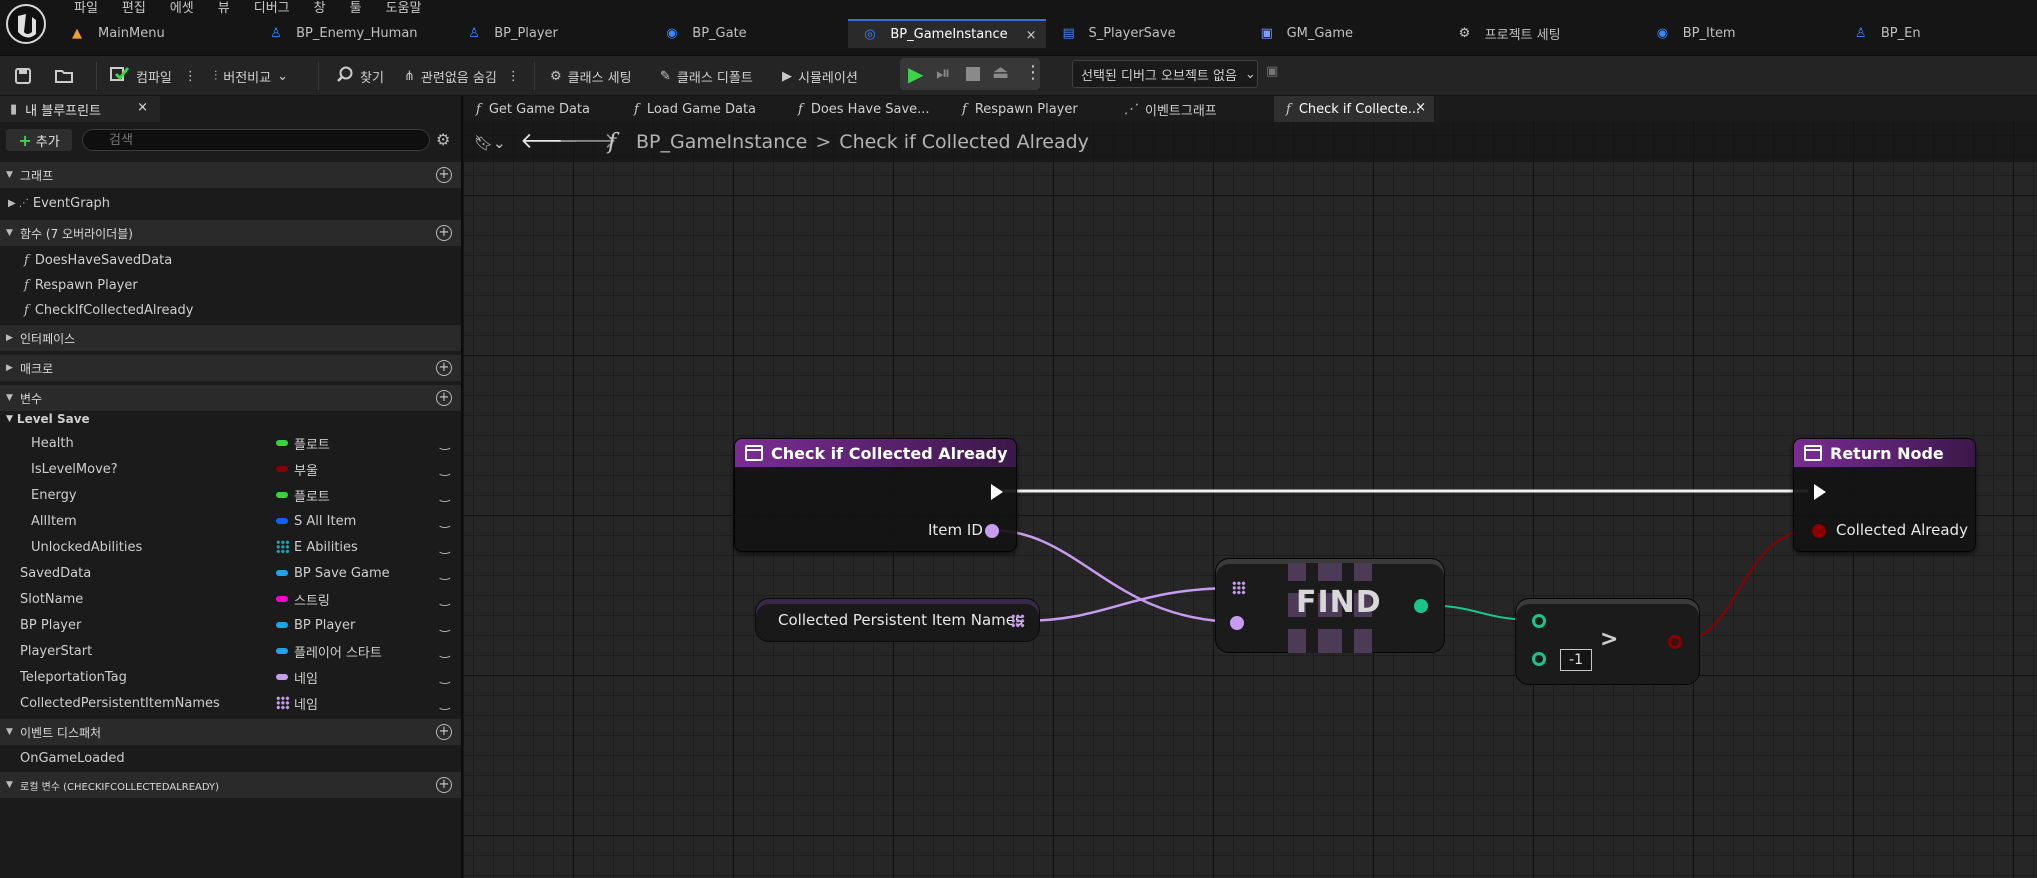 This screenshot has height=878, width=2037. Describe the element at coordinates (1237, 623) in the screenshot. I see `find-item-input-pin` at that location.